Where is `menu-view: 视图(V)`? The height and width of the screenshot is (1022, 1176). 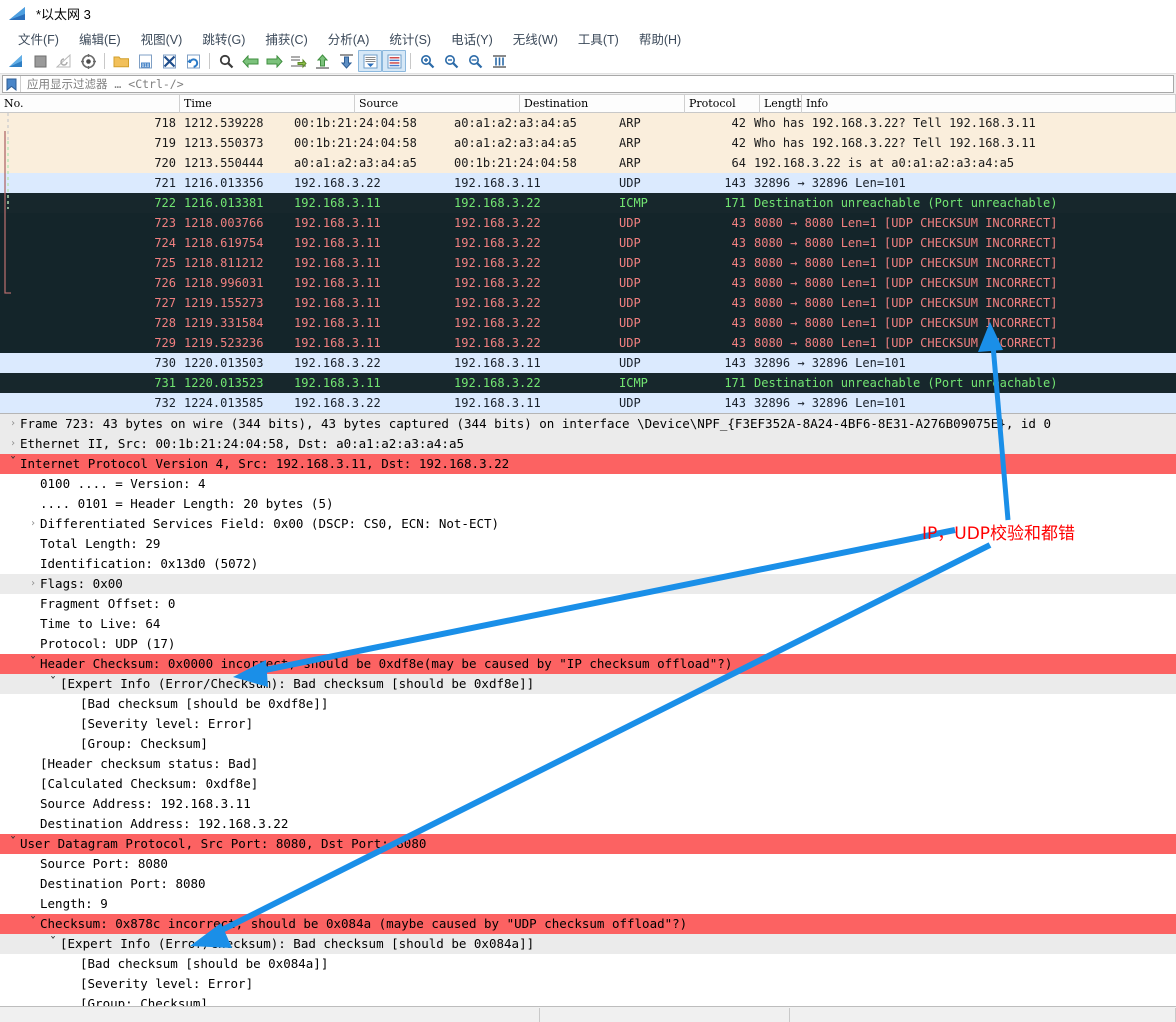 menu-view: 视图(V) is located at coordinates (162, 38).